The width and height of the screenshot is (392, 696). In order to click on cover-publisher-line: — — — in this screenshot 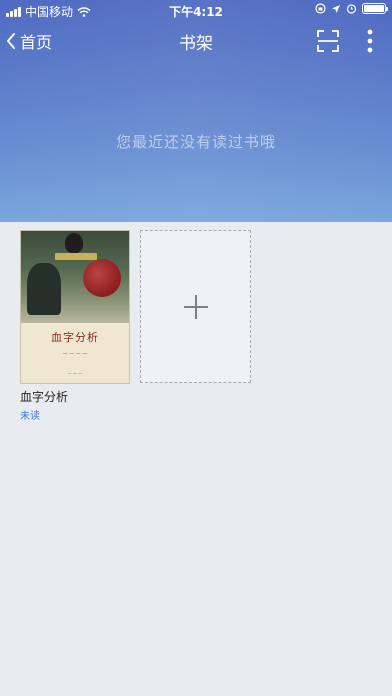, I will do `click(75, 373)`.